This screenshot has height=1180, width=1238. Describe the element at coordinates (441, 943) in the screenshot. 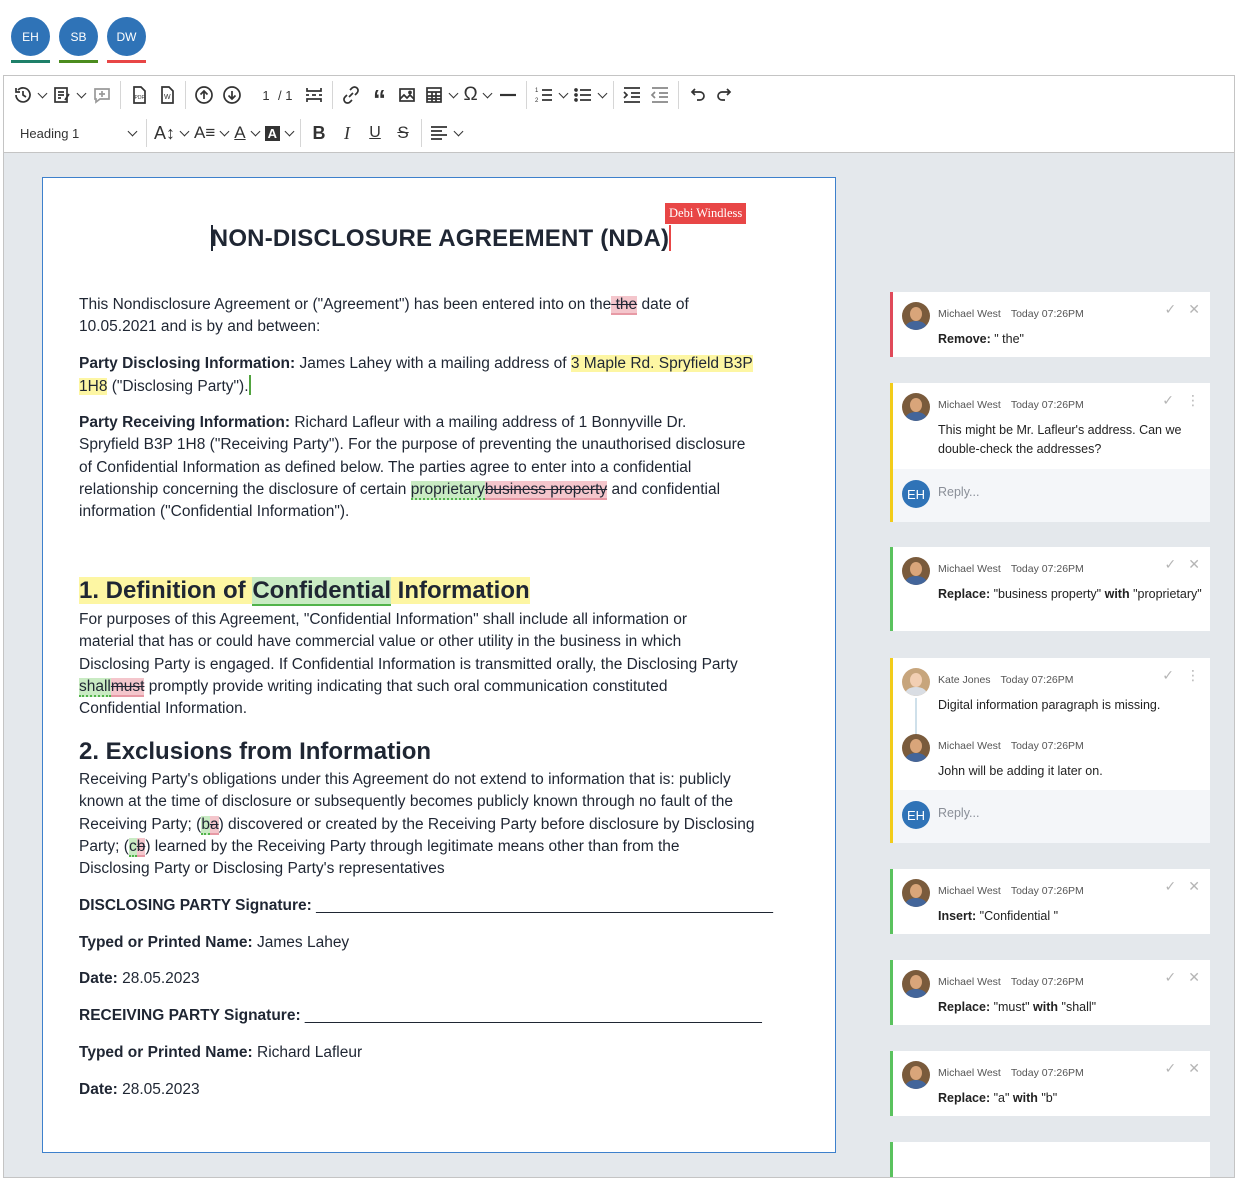

I see `disclosing-name-line: Typed or Printed Name: James Lahey` at that location.